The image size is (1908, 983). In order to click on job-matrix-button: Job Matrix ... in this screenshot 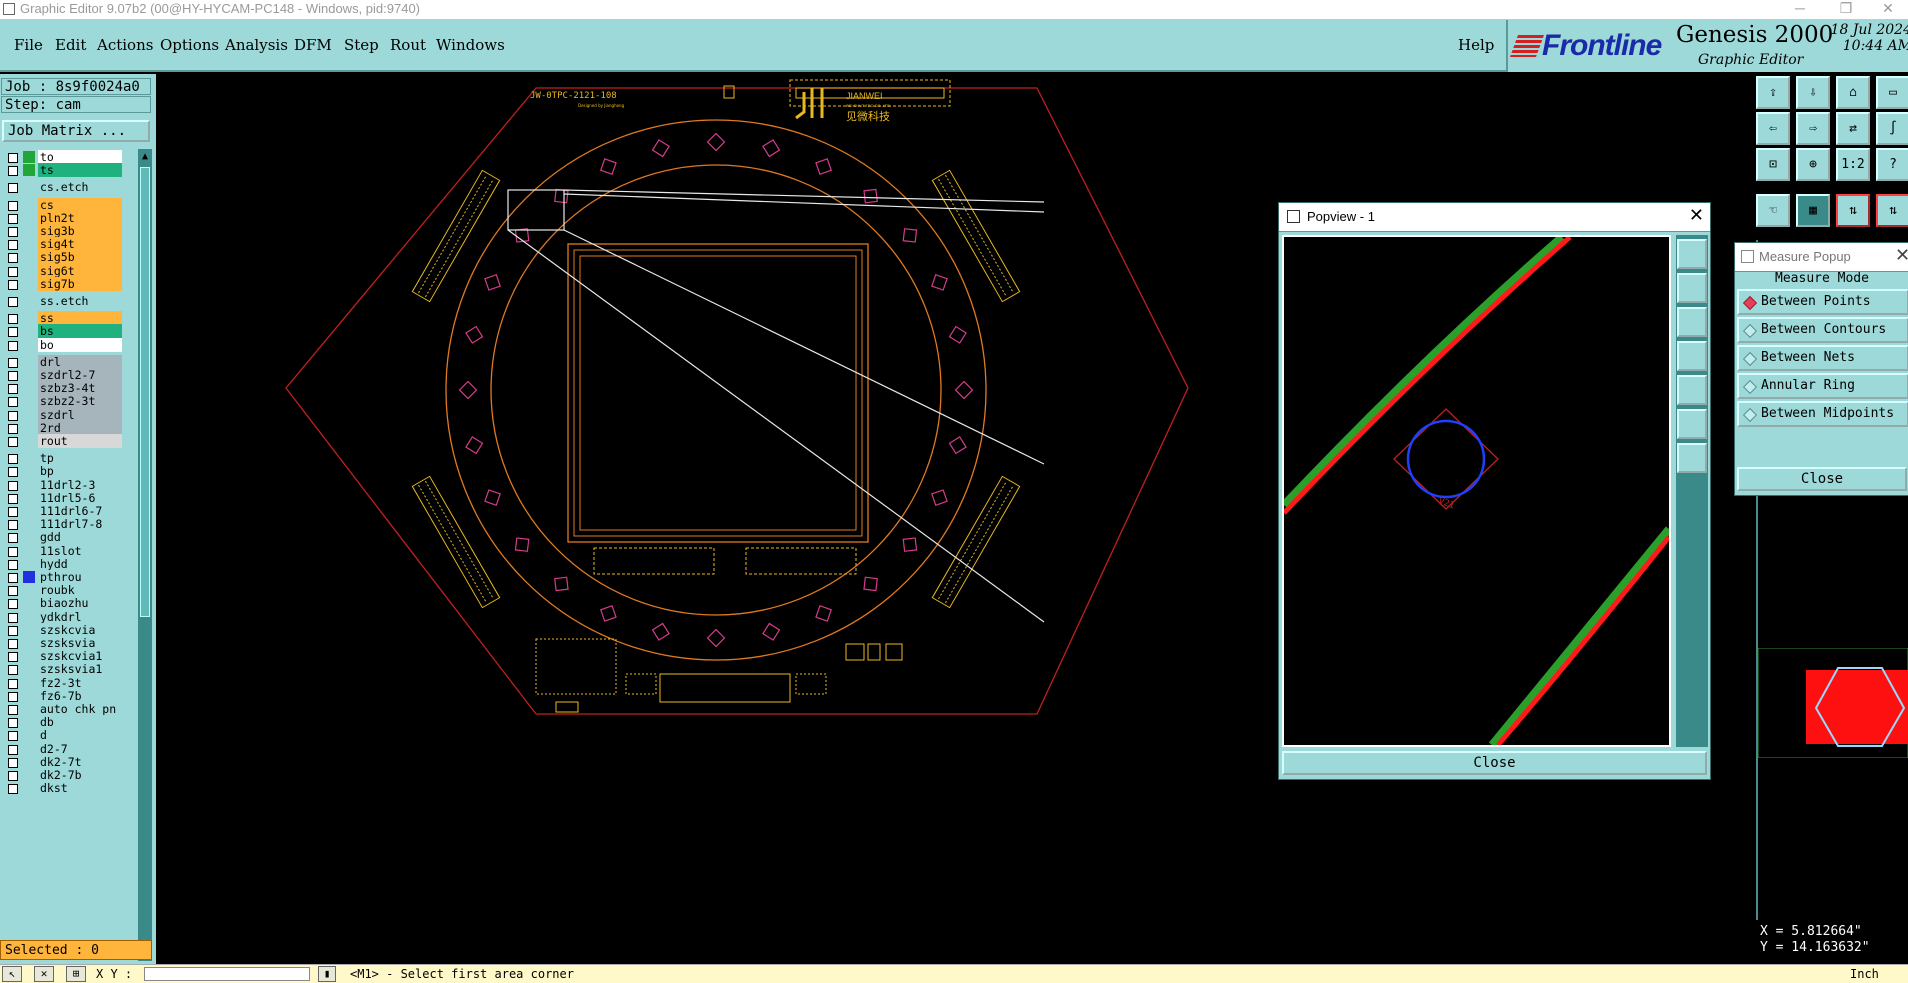, I will do `click(76, 131)`.